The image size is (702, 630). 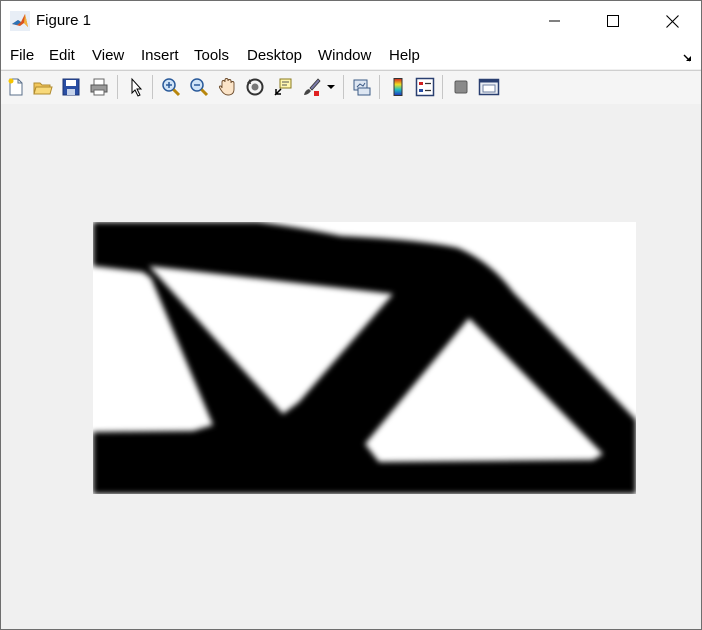 I want to click on edit-plot-icon, so click(x=136, y=87).